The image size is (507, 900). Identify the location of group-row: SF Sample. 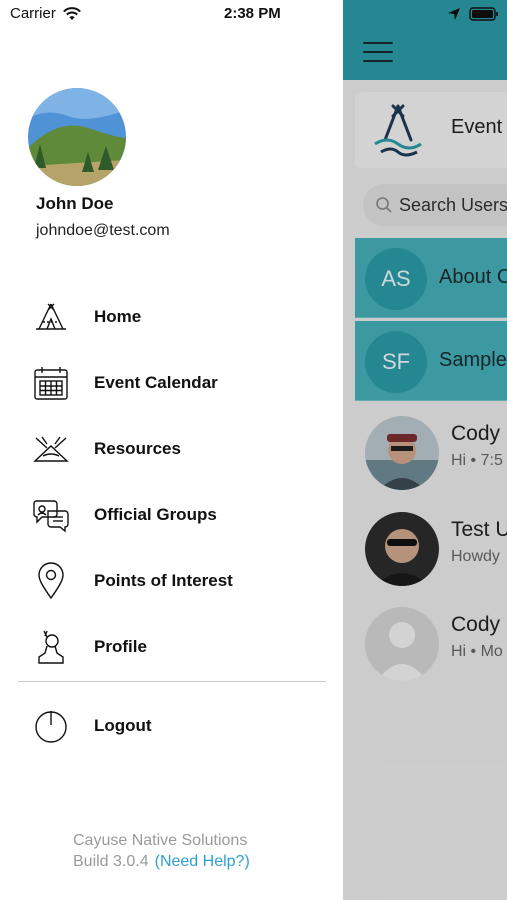
(431, 361).